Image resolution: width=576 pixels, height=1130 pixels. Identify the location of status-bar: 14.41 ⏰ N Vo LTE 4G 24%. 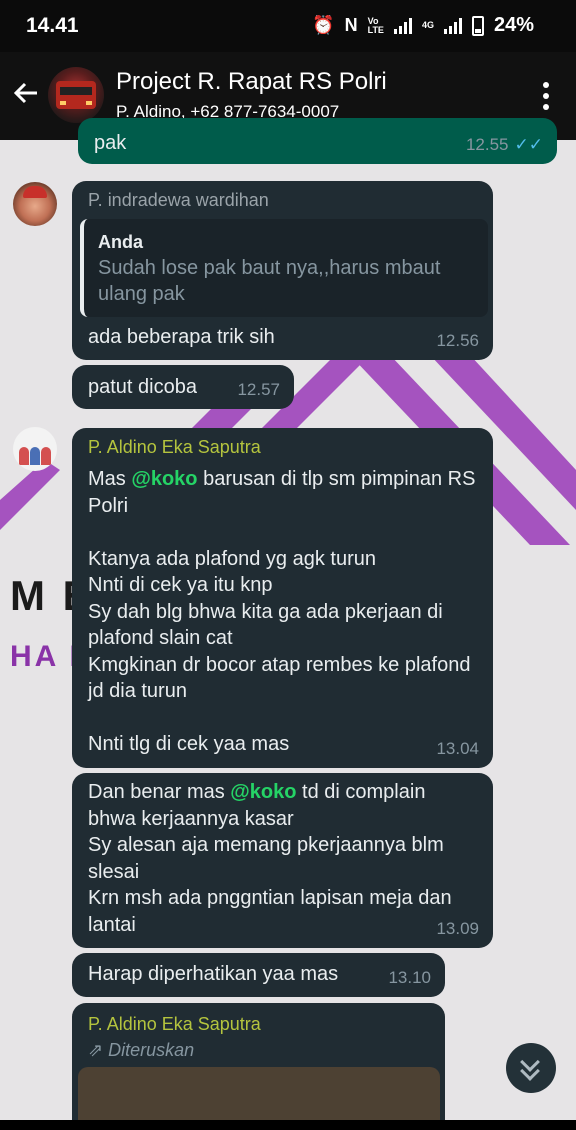
(288, 26).